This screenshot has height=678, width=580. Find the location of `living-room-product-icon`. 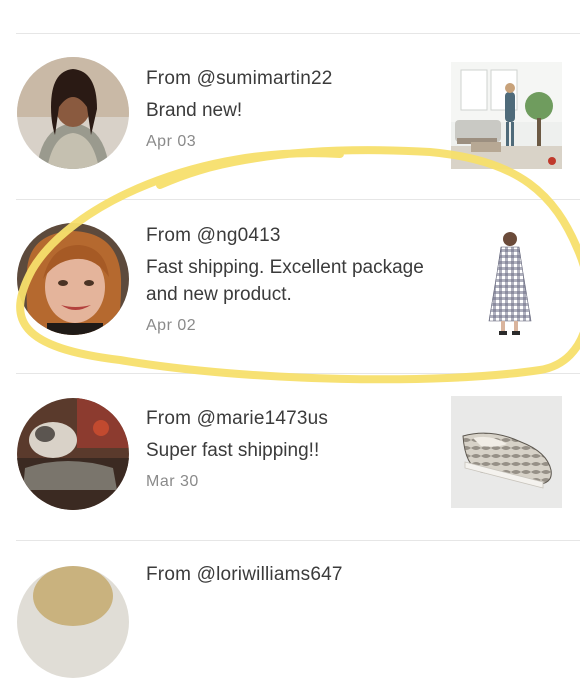

living-room-product-icon is located at coordinates (506, 115).